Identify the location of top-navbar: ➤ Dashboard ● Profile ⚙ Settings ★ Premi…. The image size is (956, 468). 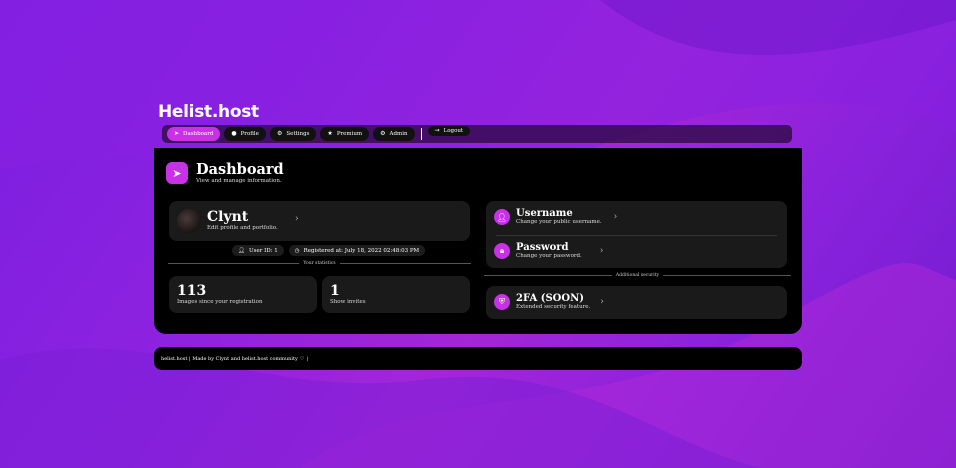
(477, 134).